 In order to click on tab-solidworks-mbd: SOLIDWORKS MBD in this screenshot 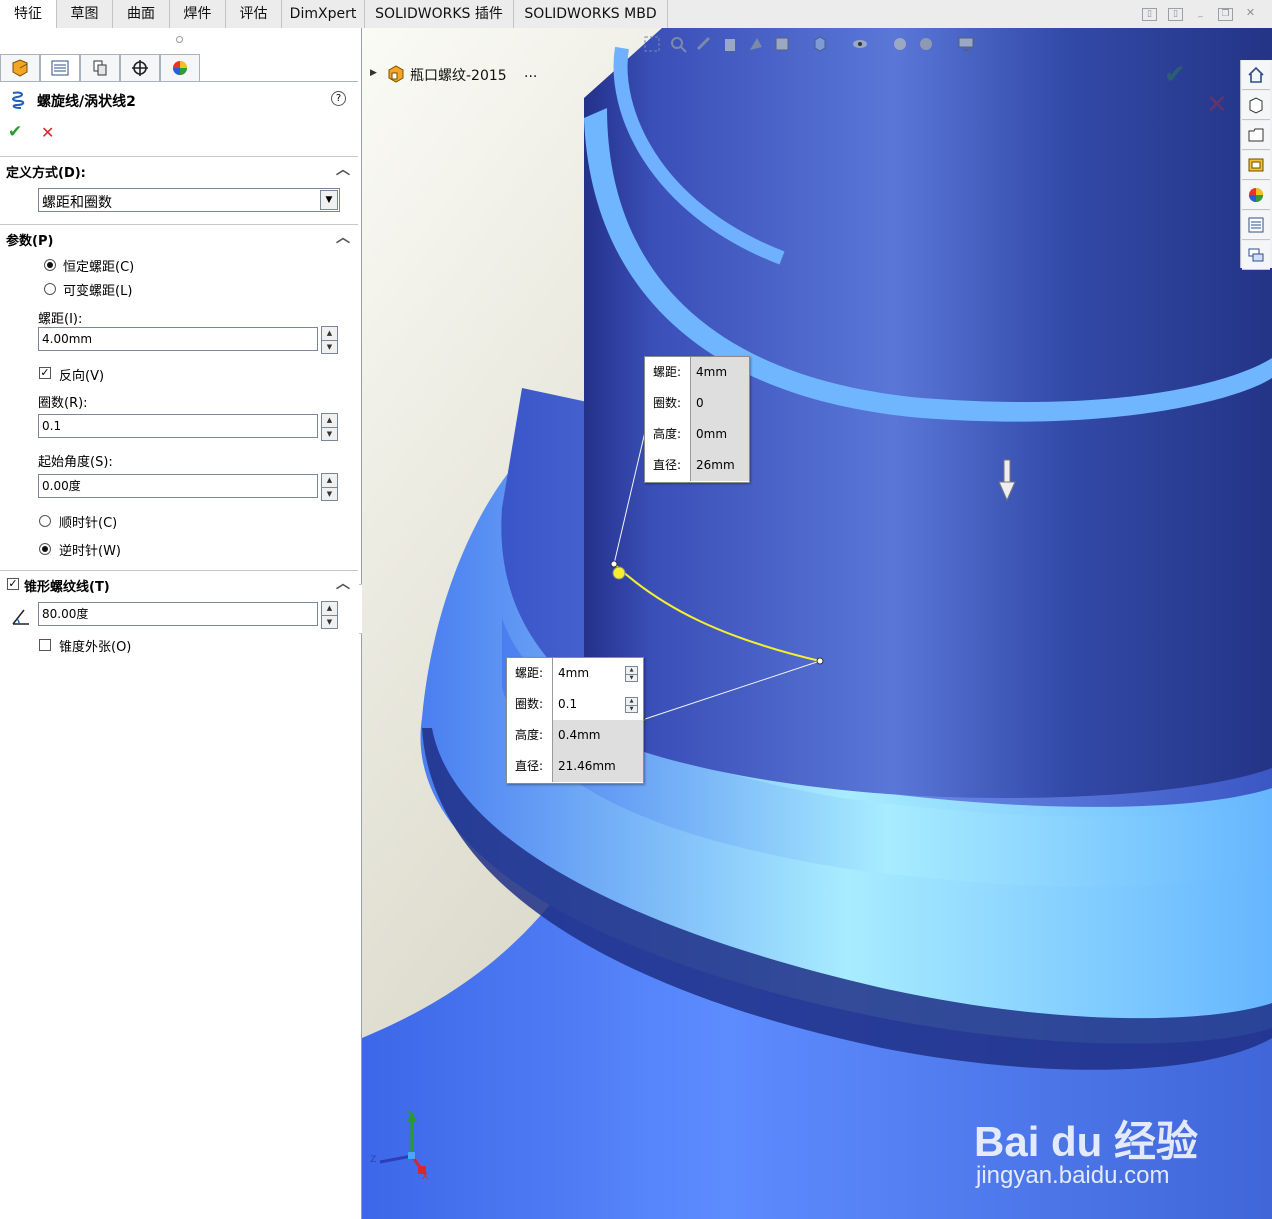, I will do `click(591, 14)`.